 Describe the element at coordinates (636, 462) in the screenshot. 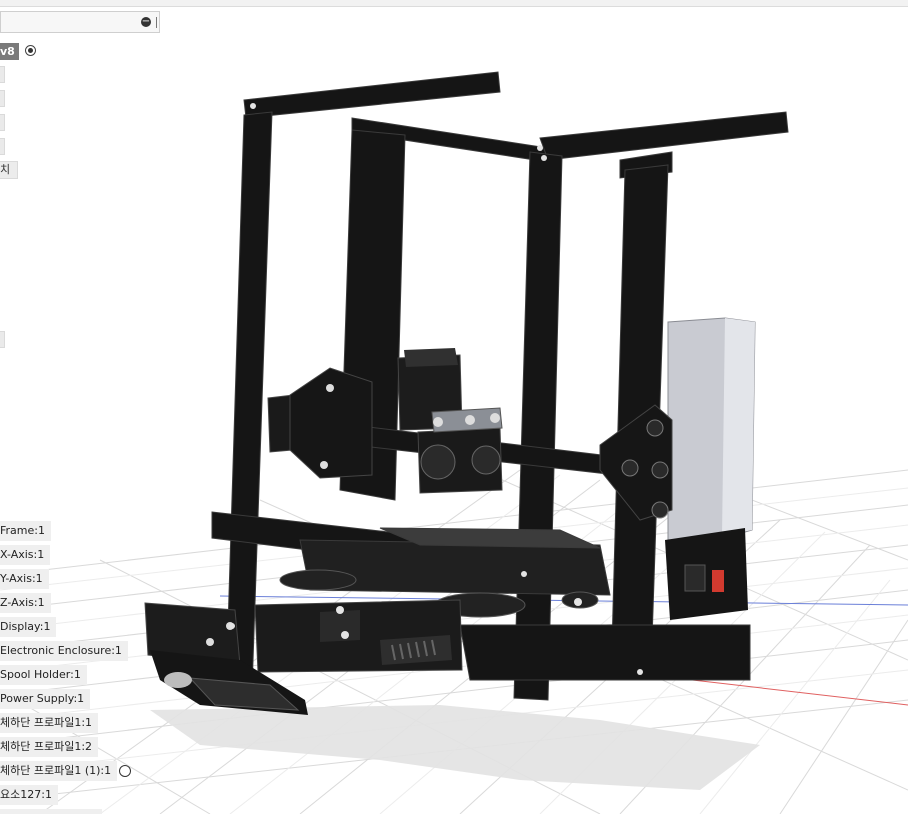

I see `z-carriage-right` at that location.